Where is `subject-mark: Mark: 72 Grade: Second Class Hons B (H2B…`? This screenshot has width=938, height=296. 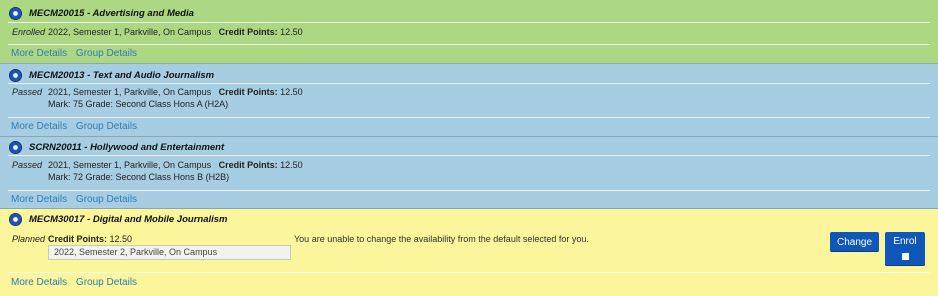 subject-mark: Mark: 72 Grade: Second Class Hons B (H2B… is located at coordinates (139, 177).